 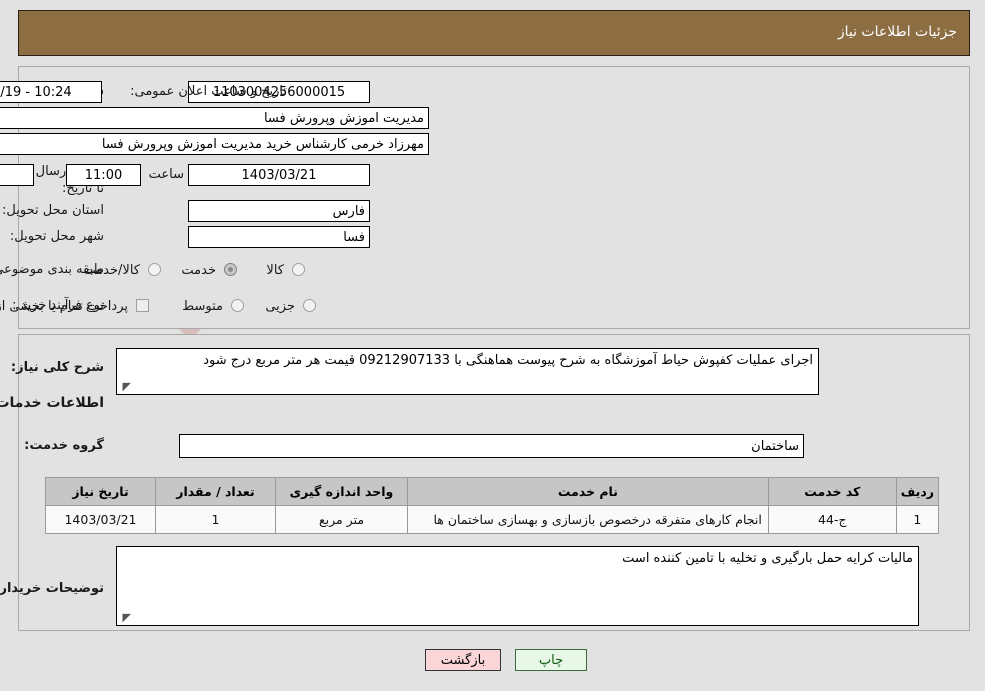 I want to click on services-section-title: اطلاعات خدمات مورد نیاز, so click(x=52, y=403).